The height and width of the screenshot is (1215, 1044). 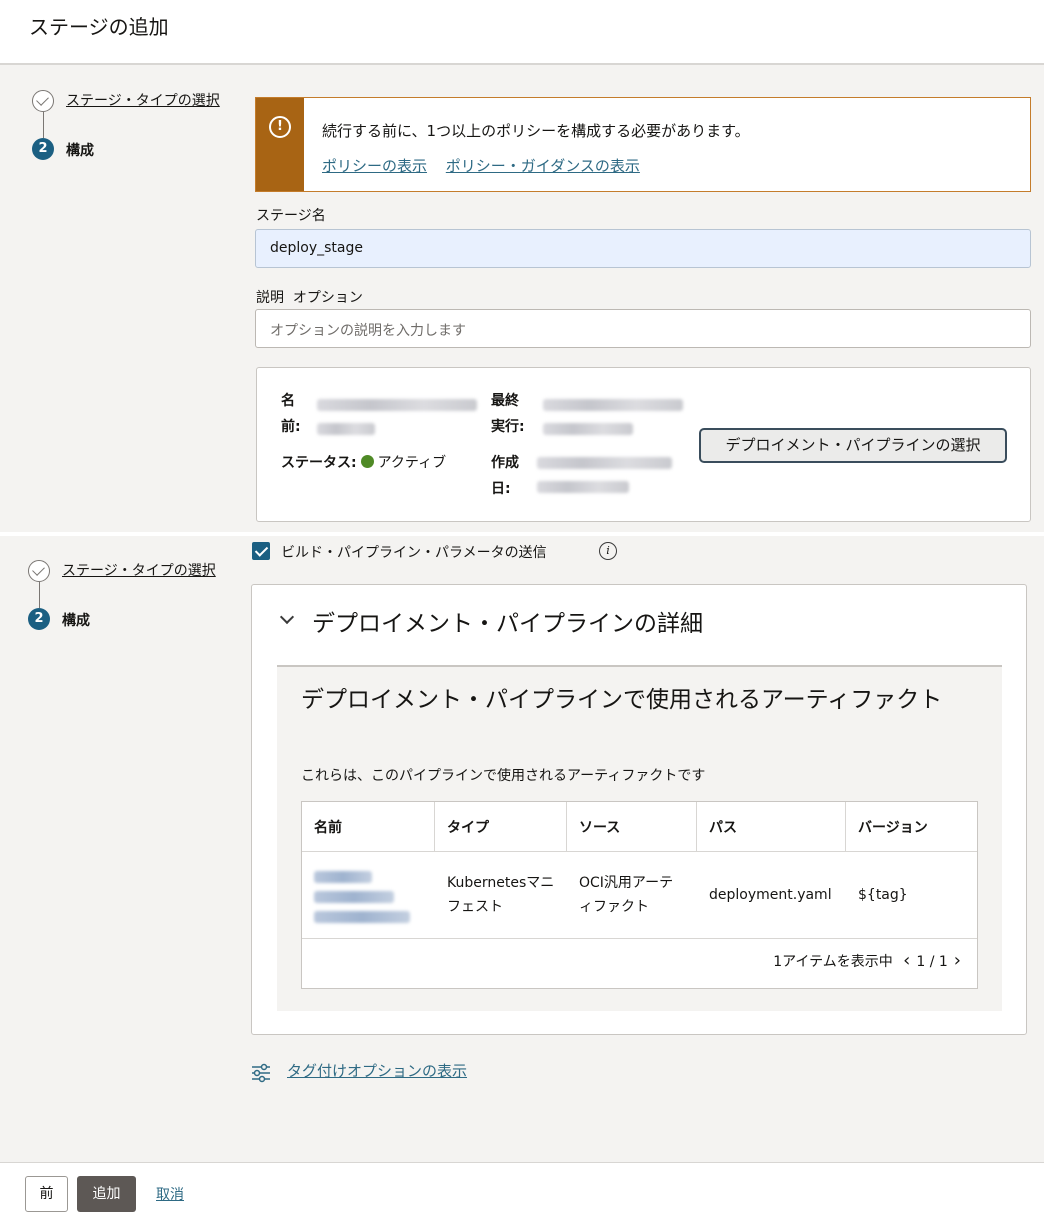 I want to click on pipeline-name-redacted, so click(x=397, y=405).